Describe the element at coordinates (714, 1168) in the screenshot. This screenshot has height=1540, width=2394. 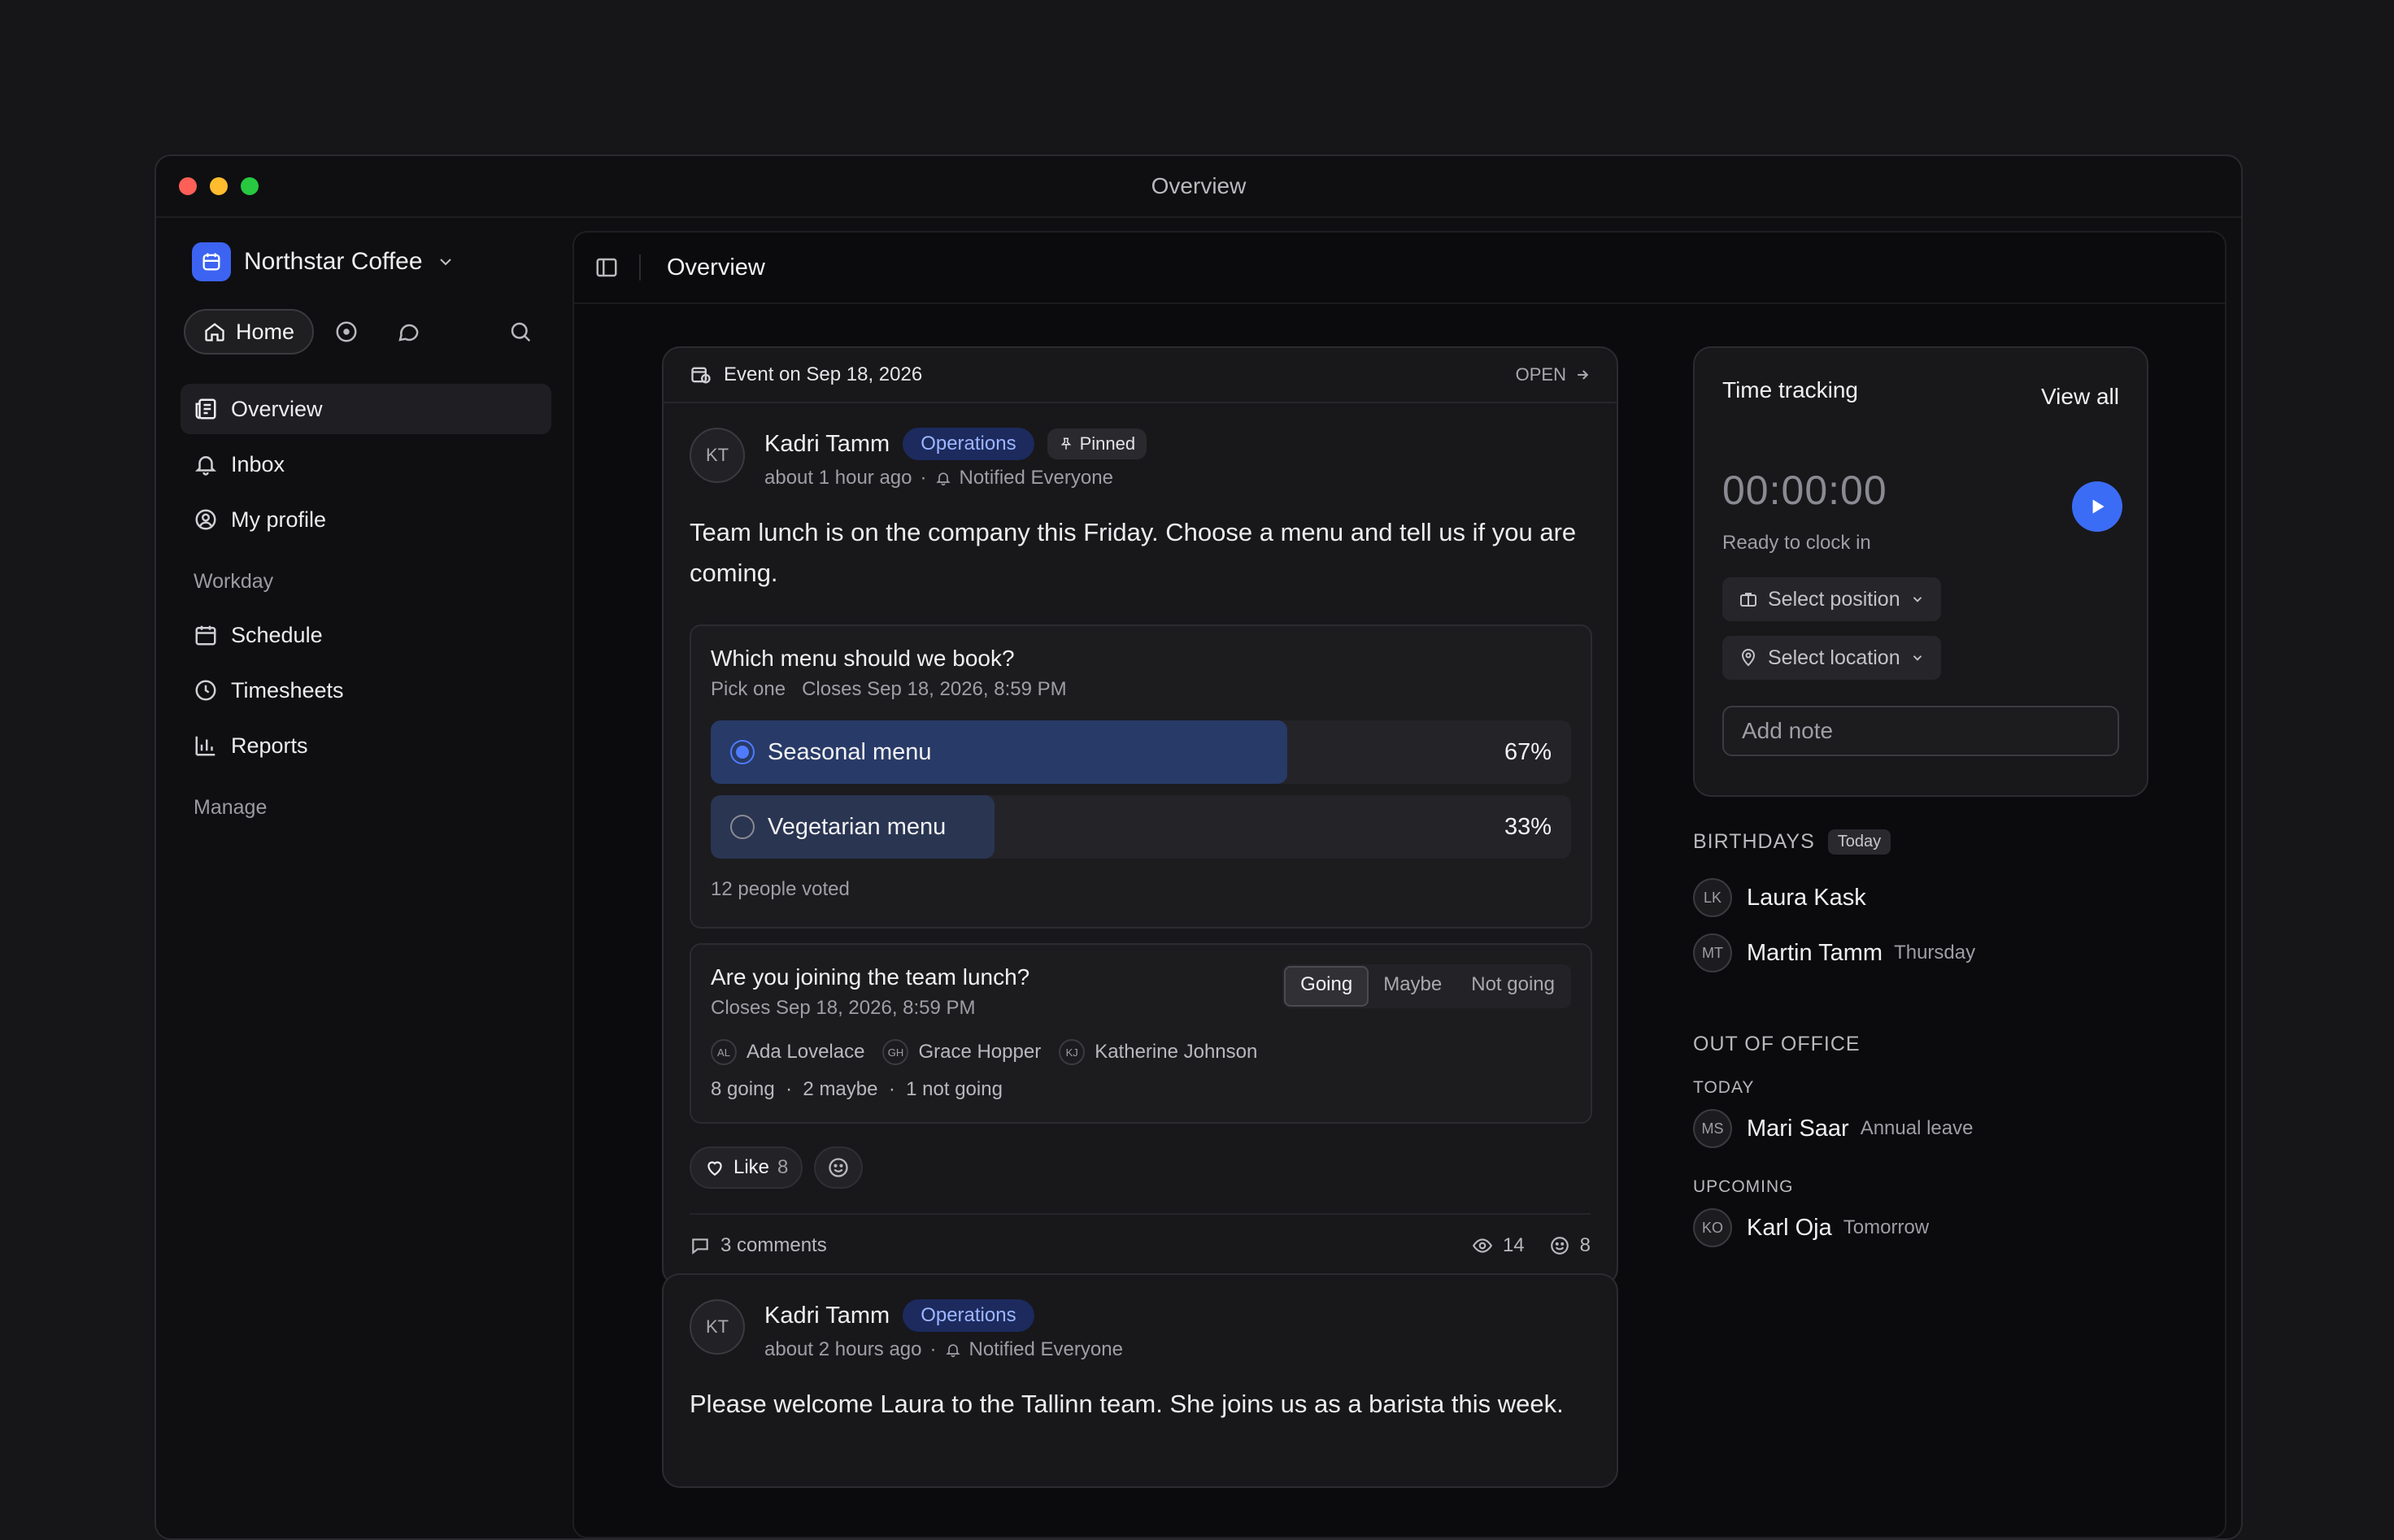
I see `heart-icon` at that location.